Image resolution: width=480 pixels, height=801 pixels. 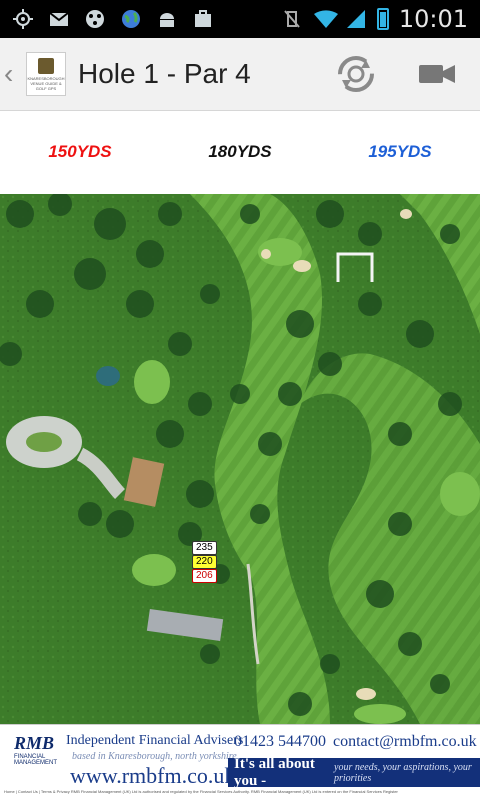 I want to click on gps-icon, so click(x=23, y=19).